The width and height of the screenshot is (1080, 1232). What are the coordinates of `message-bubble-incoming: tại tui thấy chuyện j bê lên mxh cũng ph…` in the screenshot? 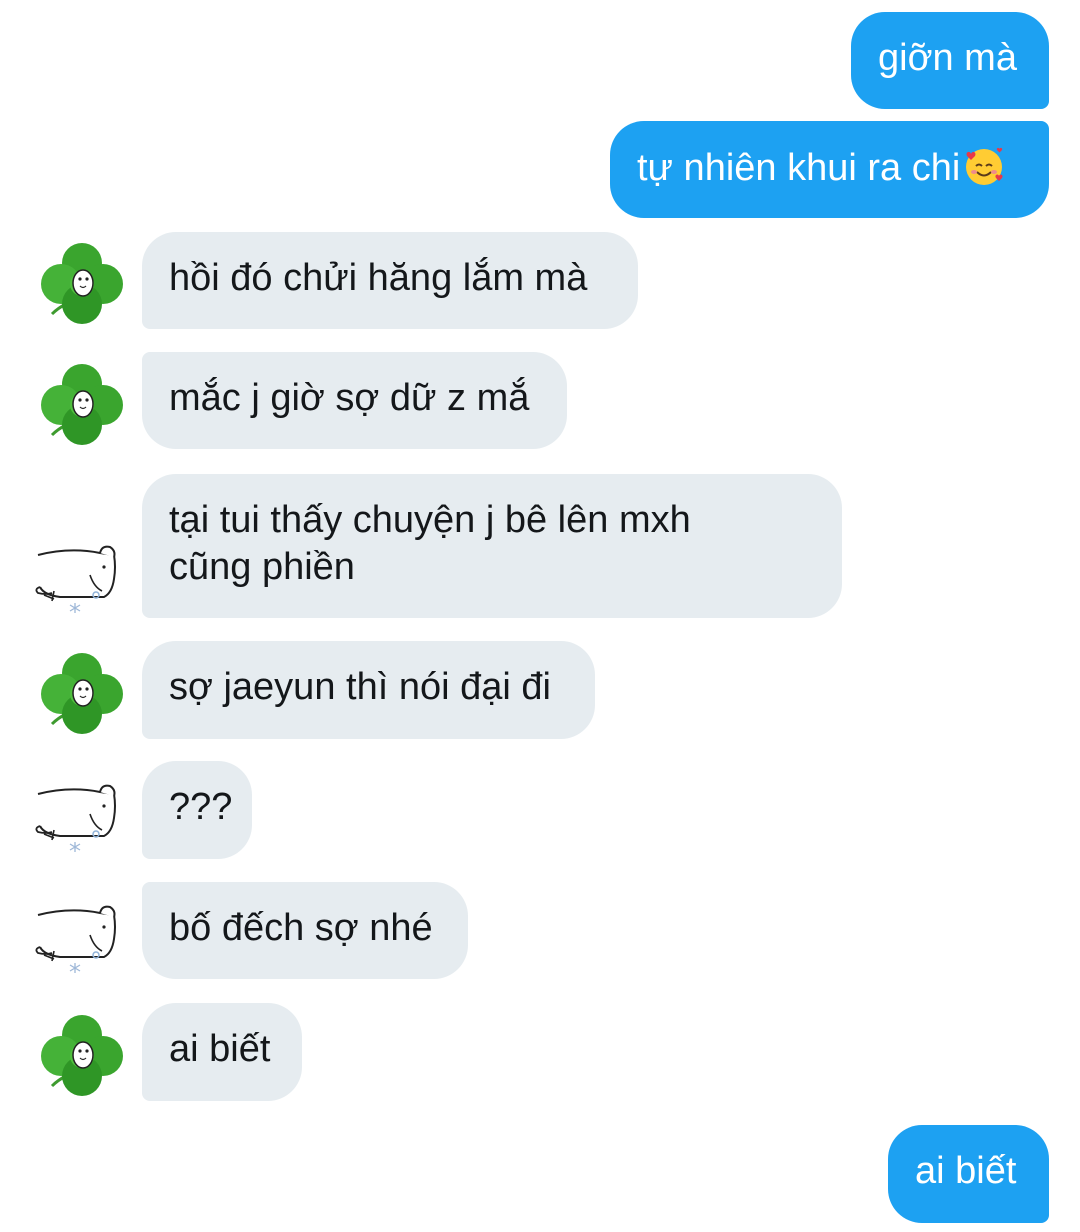 It's located at (492, 546).